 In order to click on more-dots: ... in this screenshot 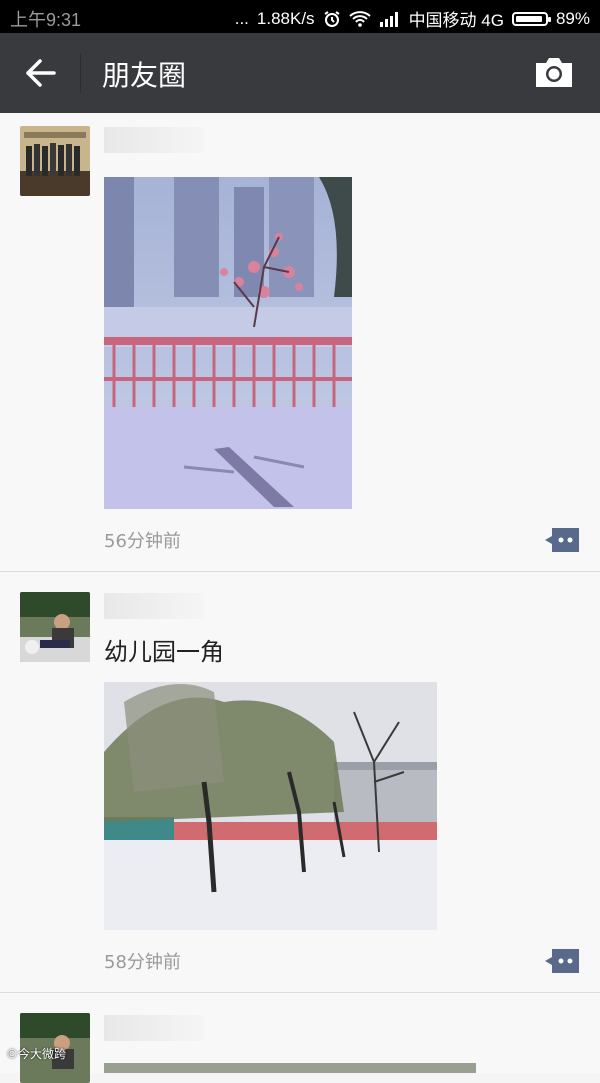, I will do `click(241, 18)`.